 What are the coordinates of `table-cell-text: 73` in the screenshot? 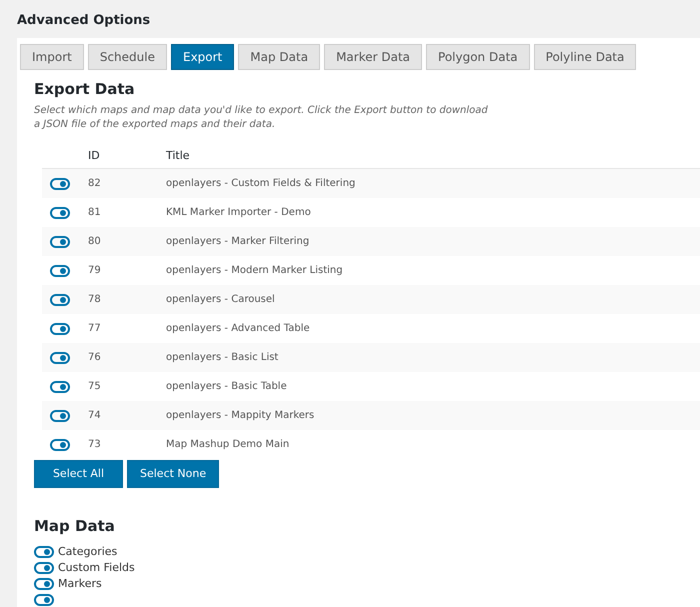 It's located at (95, 445).